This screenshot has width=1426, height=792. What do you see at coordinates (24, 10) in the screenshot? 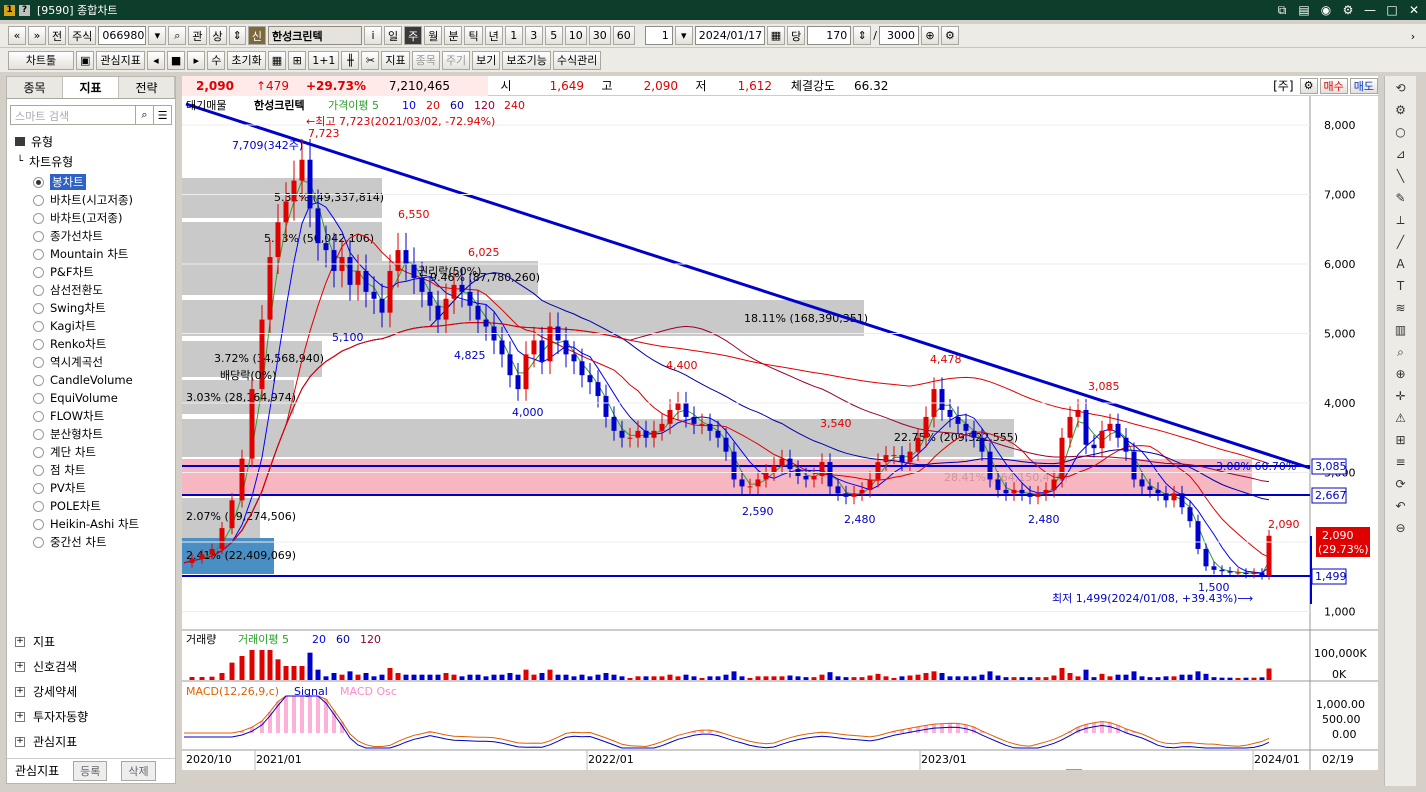
I see `info-icon: ?` at bounding box center [24, 10].